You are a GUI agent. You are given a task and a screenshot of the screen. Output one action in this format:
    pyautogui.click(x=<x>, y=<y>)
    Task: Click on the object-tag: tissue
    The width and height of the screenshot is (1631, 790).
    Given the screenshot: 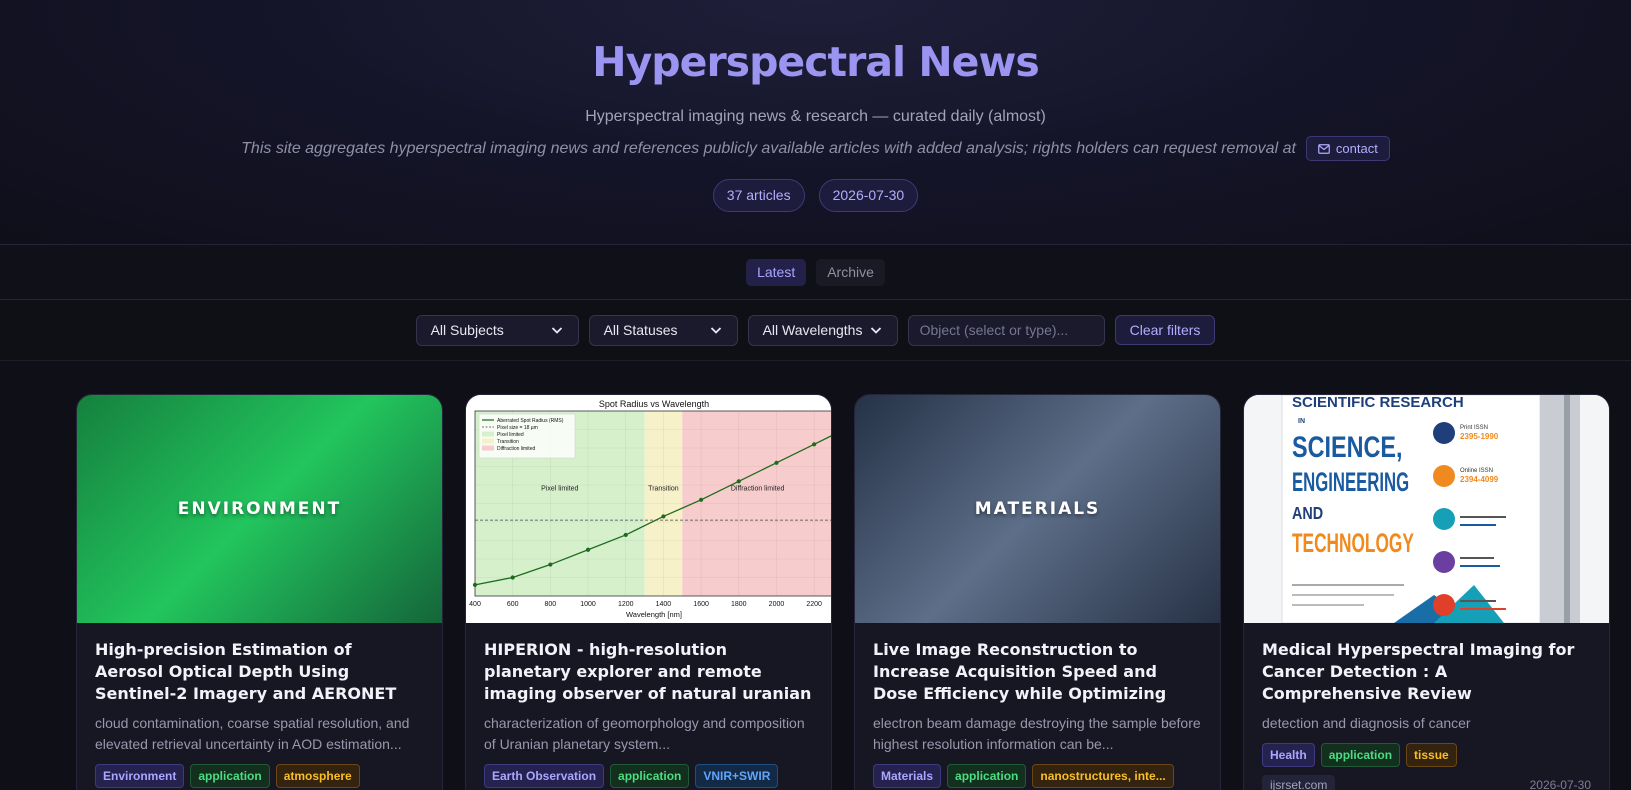 What is the action you would take?
    pyautogui.click(x=1431, y=755)
    